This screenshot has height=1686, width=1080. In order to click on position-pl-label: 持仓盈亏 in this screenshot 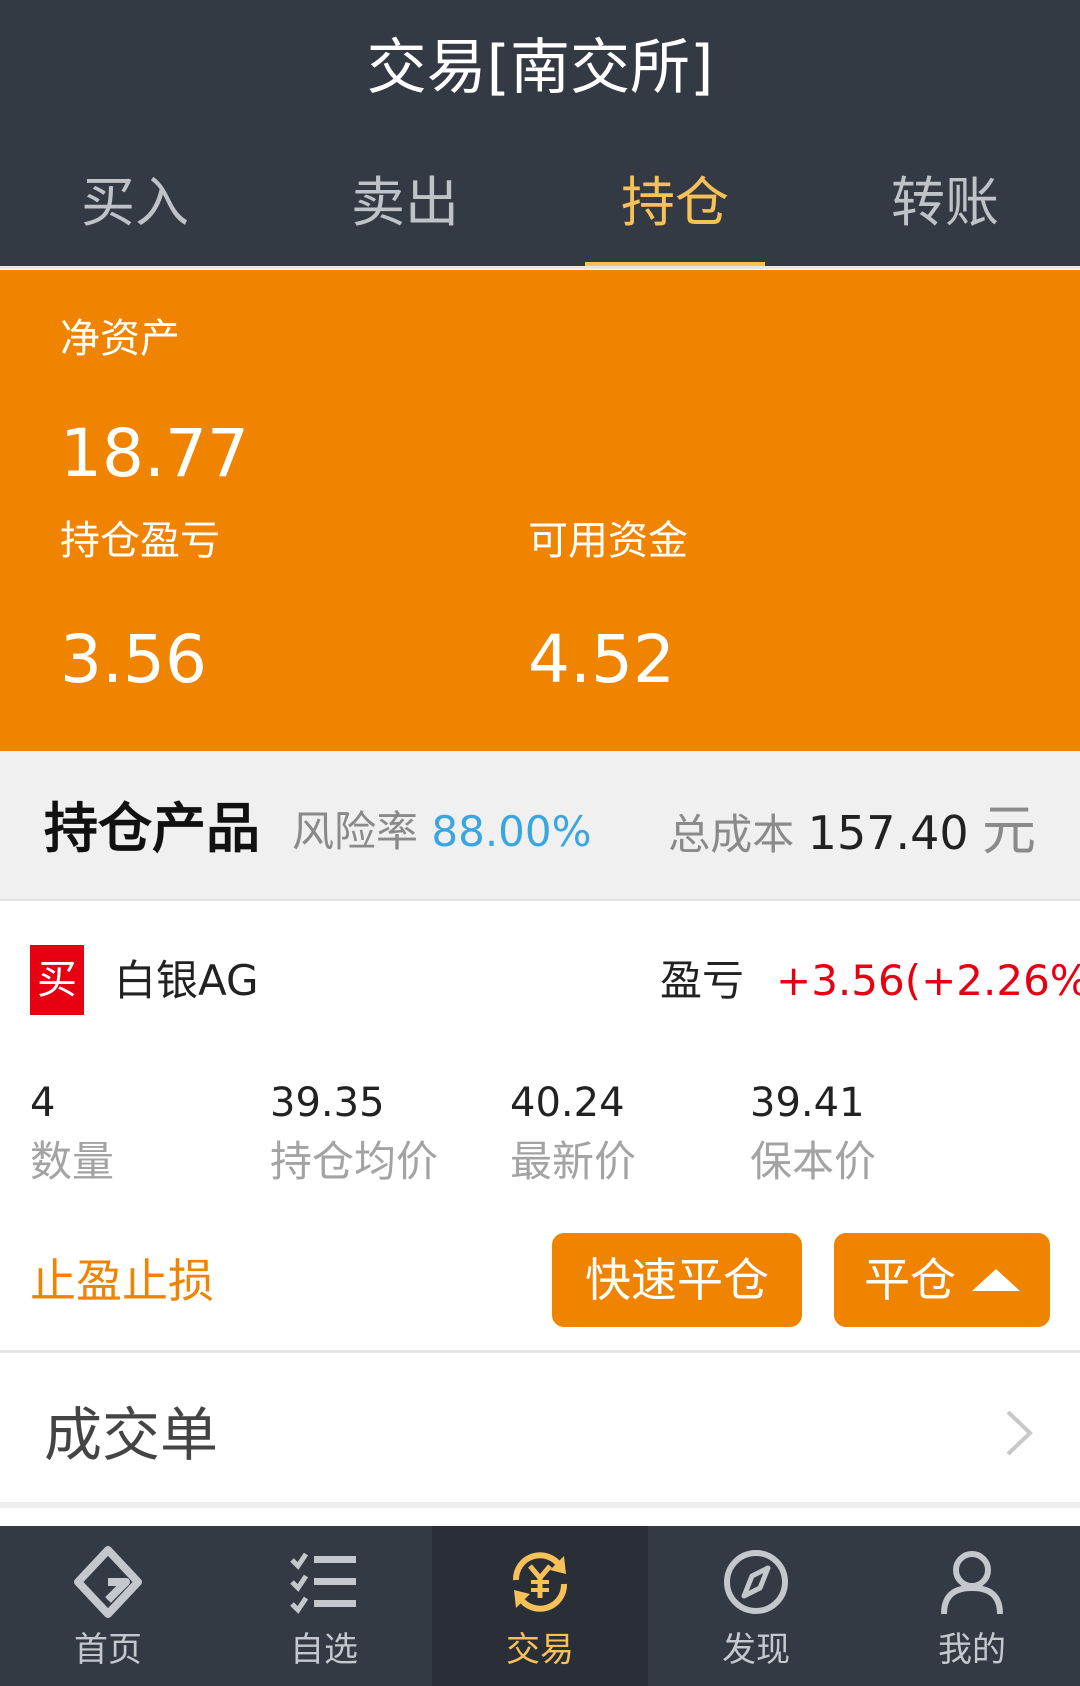, I will do `click(140, 541)`.